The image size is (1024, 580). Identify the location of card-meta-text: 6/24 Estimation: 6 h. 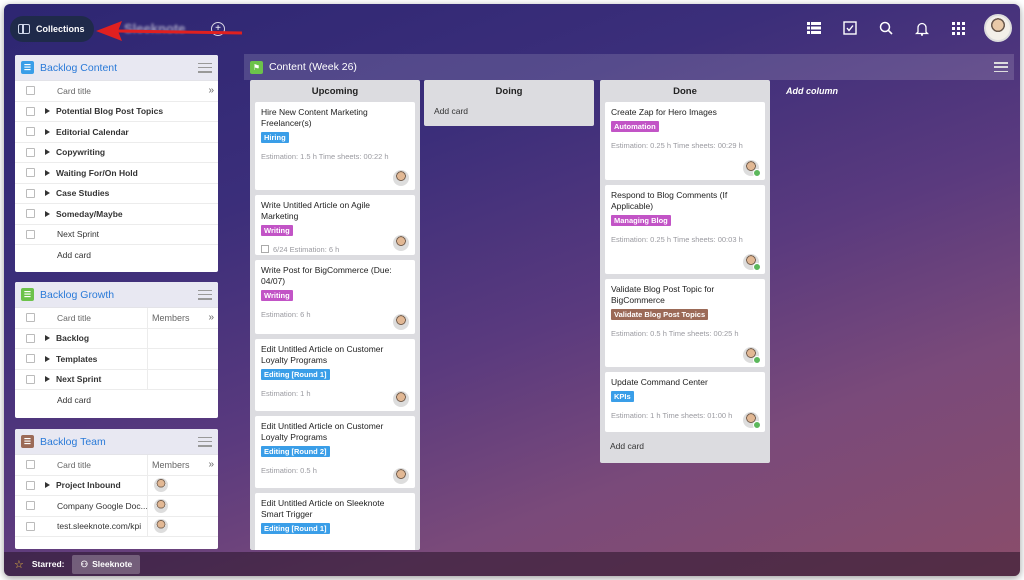
(306, 249).